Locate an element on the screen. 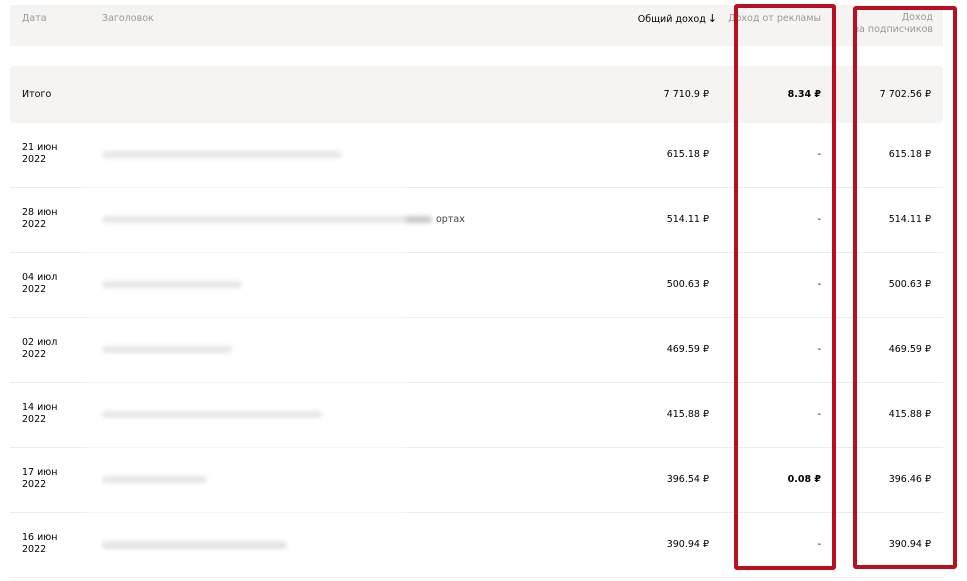 This screenshot has width=967, height=581. row-date: 17 июн 2022 is located at coordinates (40, 479).